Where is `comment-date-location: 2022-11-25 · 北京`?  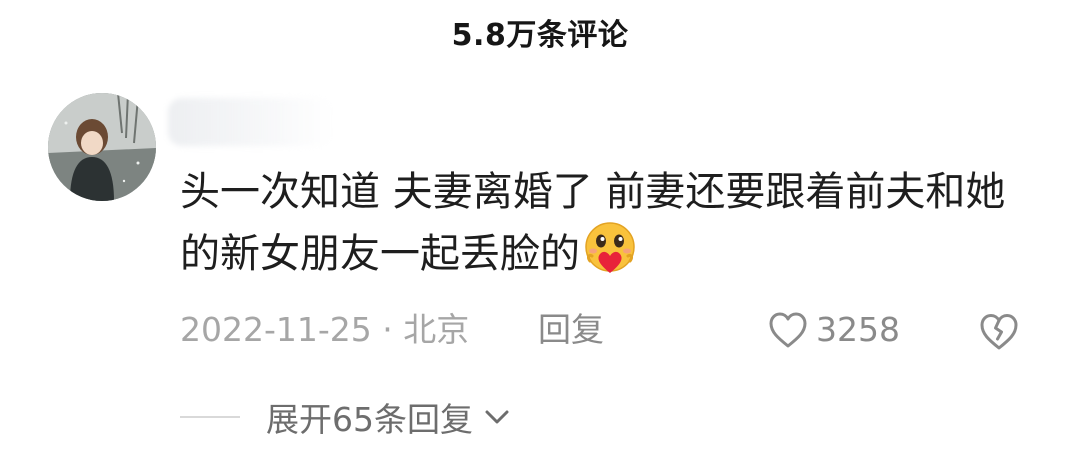 comment-date-location: 2022-11-25 · 北京 is located at coordinates (325, 329).